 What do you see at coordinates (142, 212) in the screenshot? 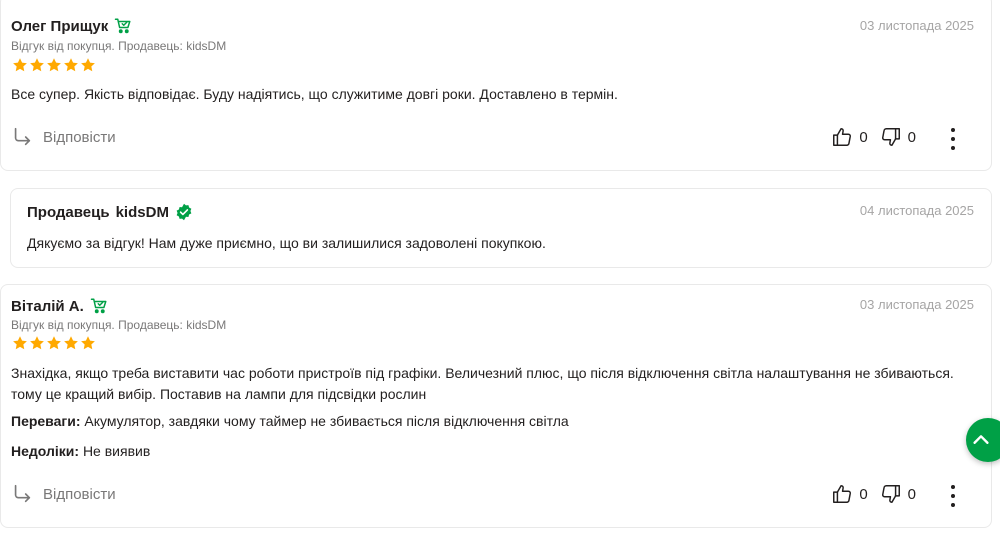
I see `seller-name: kidsDM` at bounding box center [142, 212].